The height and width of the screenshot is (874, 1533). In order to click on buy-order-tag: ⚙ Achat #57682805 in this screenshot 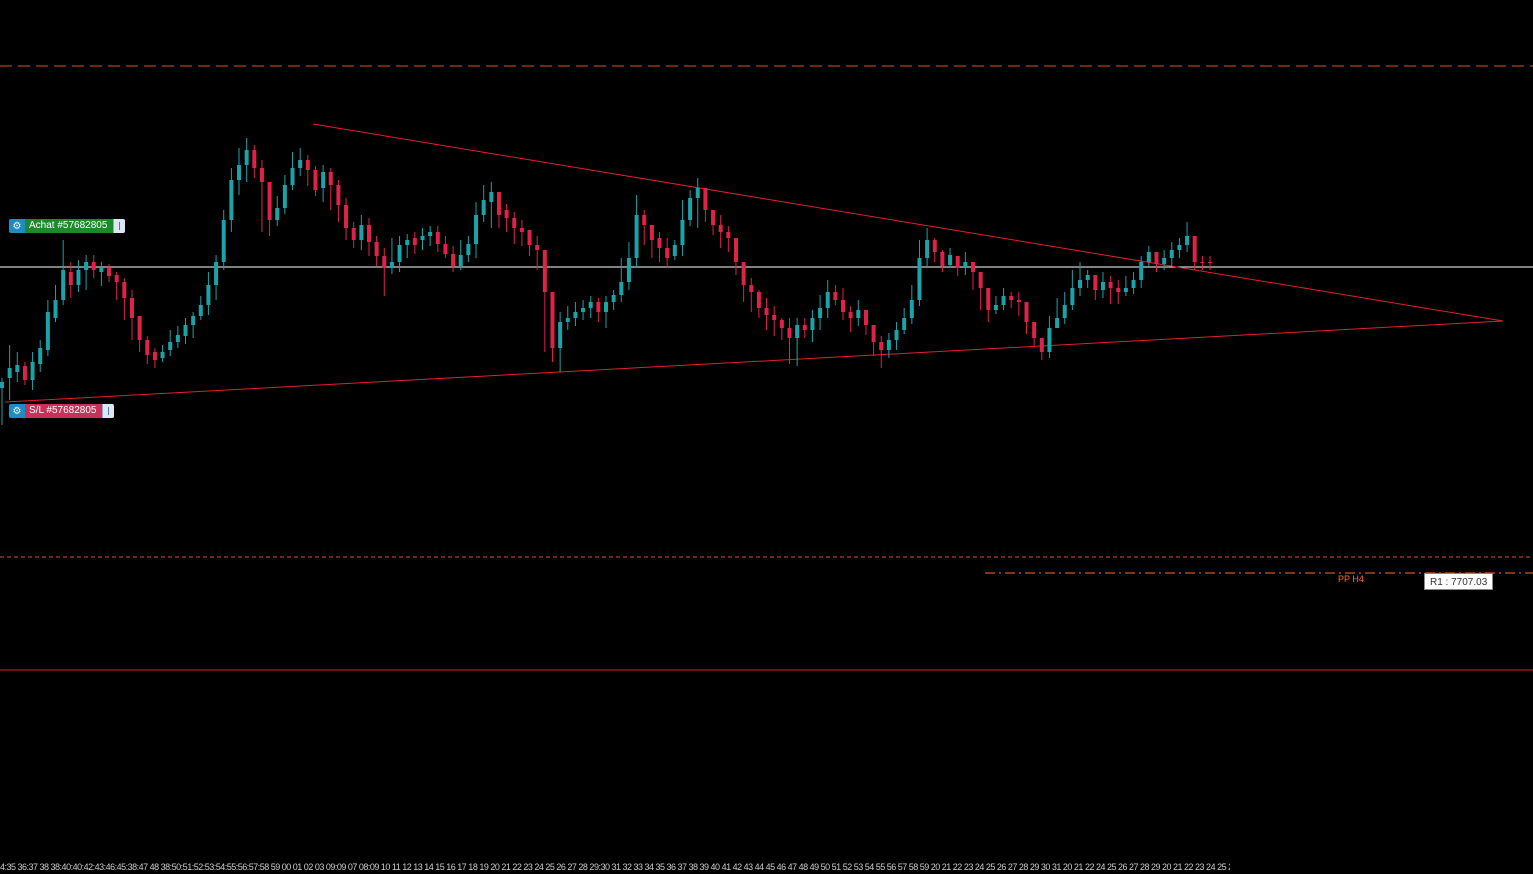, I will do `click(67, 226)`.